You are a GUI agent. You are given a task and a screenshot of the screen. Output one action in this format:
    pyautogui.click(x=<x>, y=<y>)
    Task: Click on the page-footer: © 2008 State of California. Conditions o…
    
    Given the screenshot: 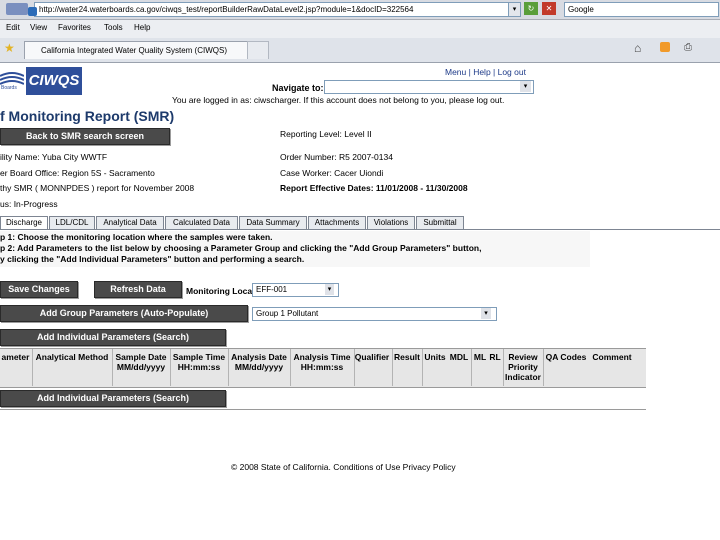 What is the action you would take?
    pyautogui.click(x=343, y=467)
    